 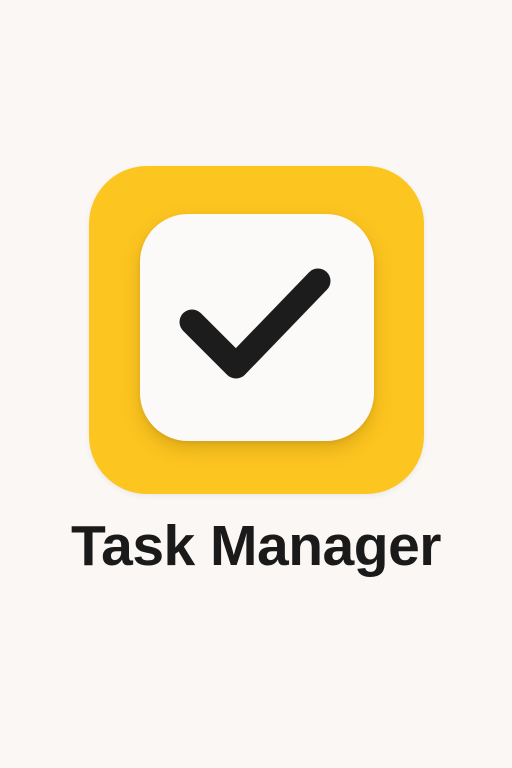 I want to click on app-title: Task Manager, so click(x=256, y=546).